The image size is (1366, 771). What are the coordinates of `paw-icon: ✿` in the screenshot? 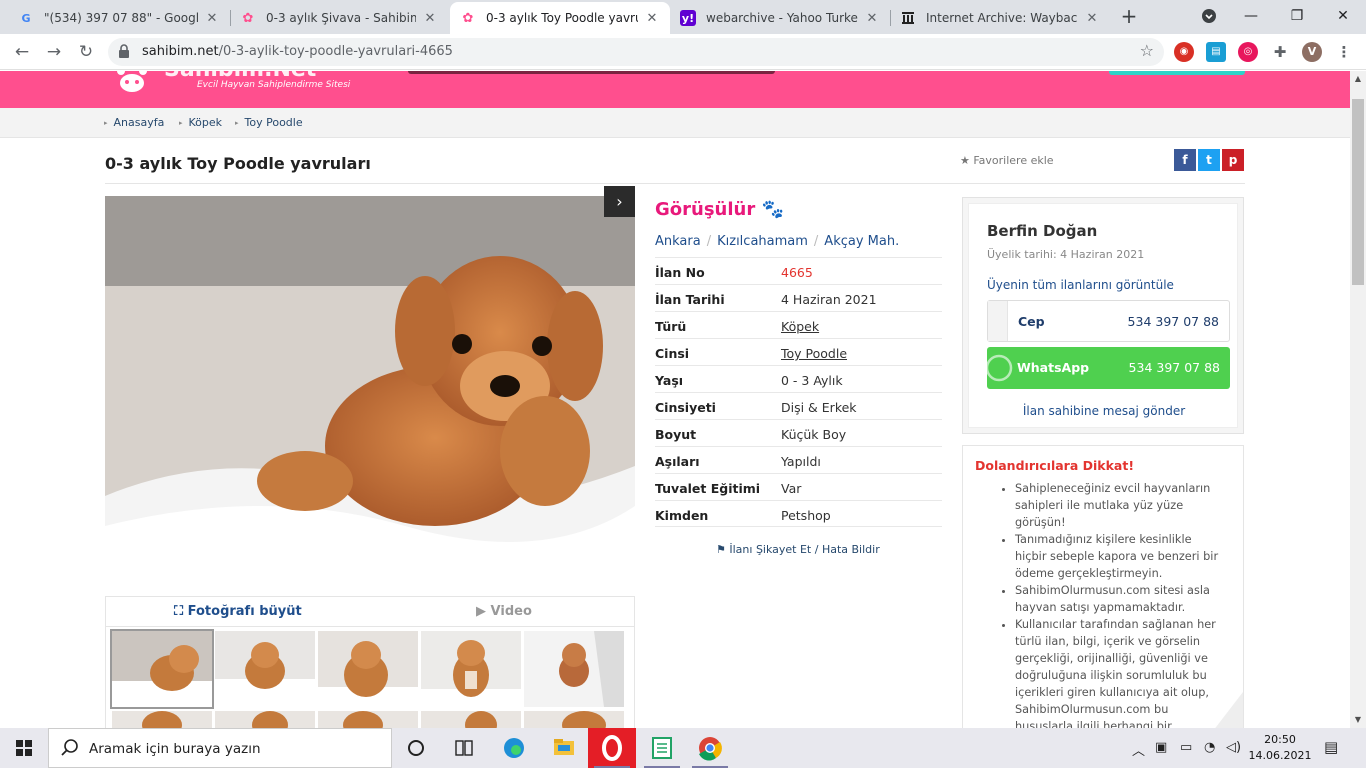 It's located at (248, 18).